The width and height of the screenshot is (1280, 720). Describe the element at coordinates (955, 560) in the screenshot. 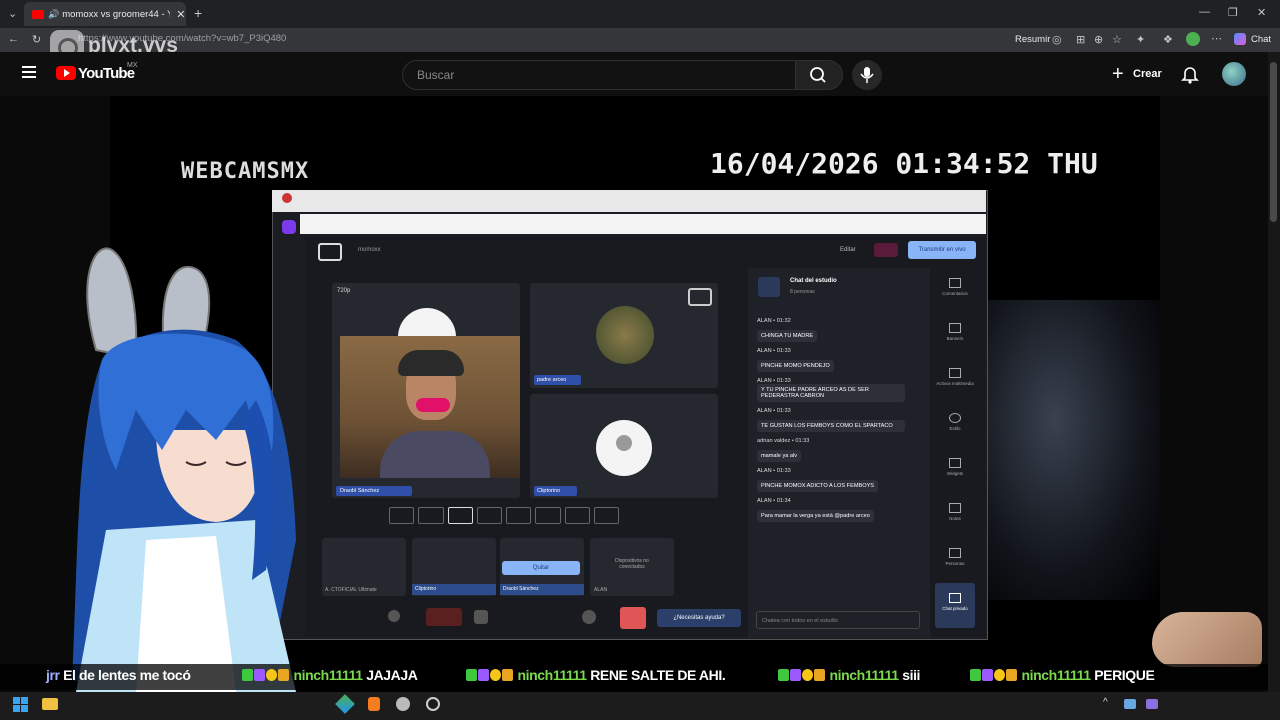

I see `sidebar-item-people: Personas` at that location.